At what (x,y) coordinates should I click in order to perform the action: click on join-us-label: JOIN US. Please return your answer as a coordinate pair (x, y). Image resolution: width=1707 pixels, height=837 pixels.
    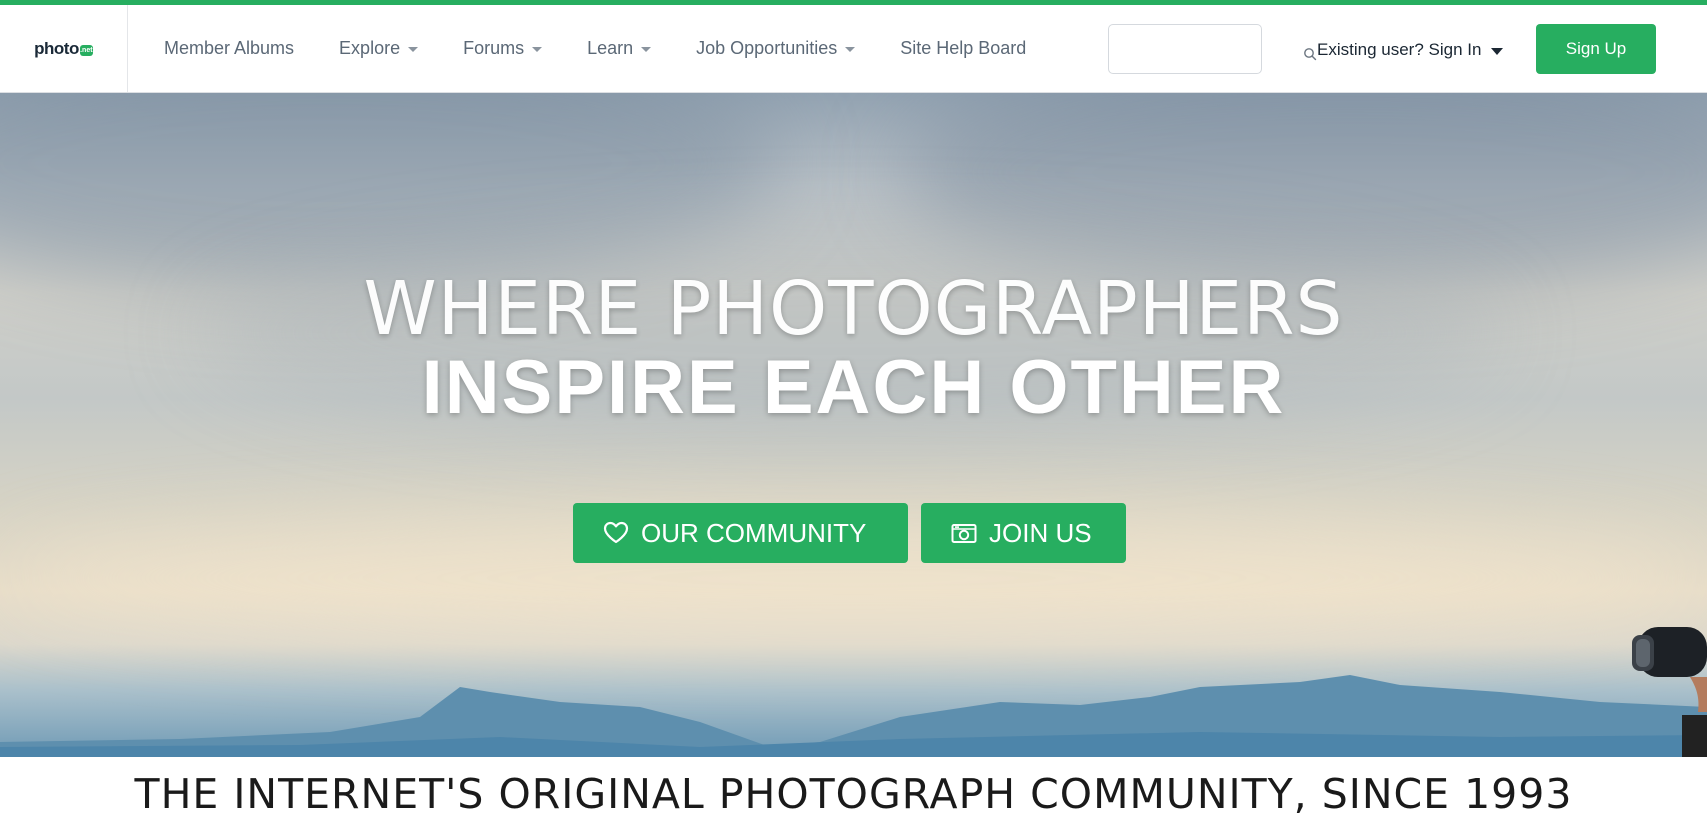
    Looking at the image, I should click on (1040, 532).